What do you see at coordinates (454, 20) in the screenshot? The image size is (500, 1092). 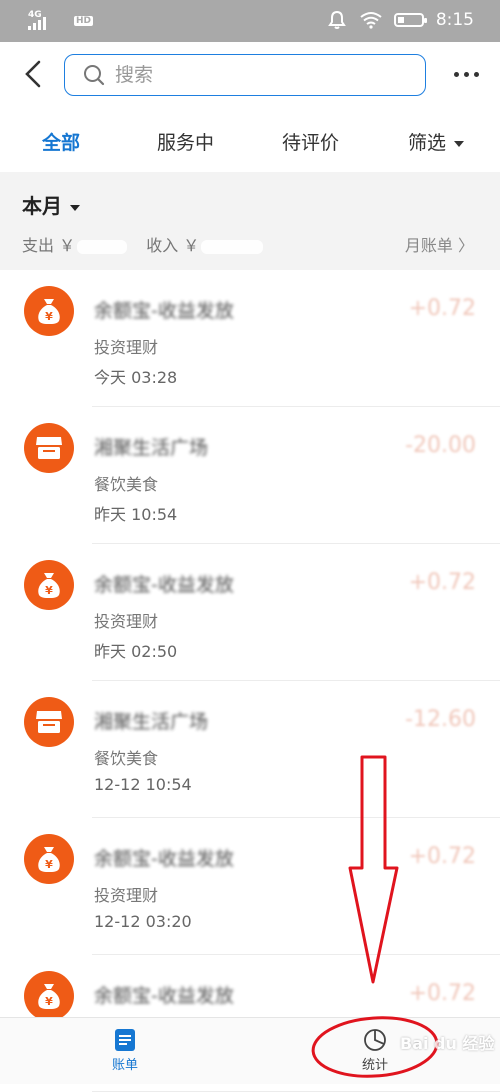 I see `clock: 8:15` at bounding box center [454, 20].